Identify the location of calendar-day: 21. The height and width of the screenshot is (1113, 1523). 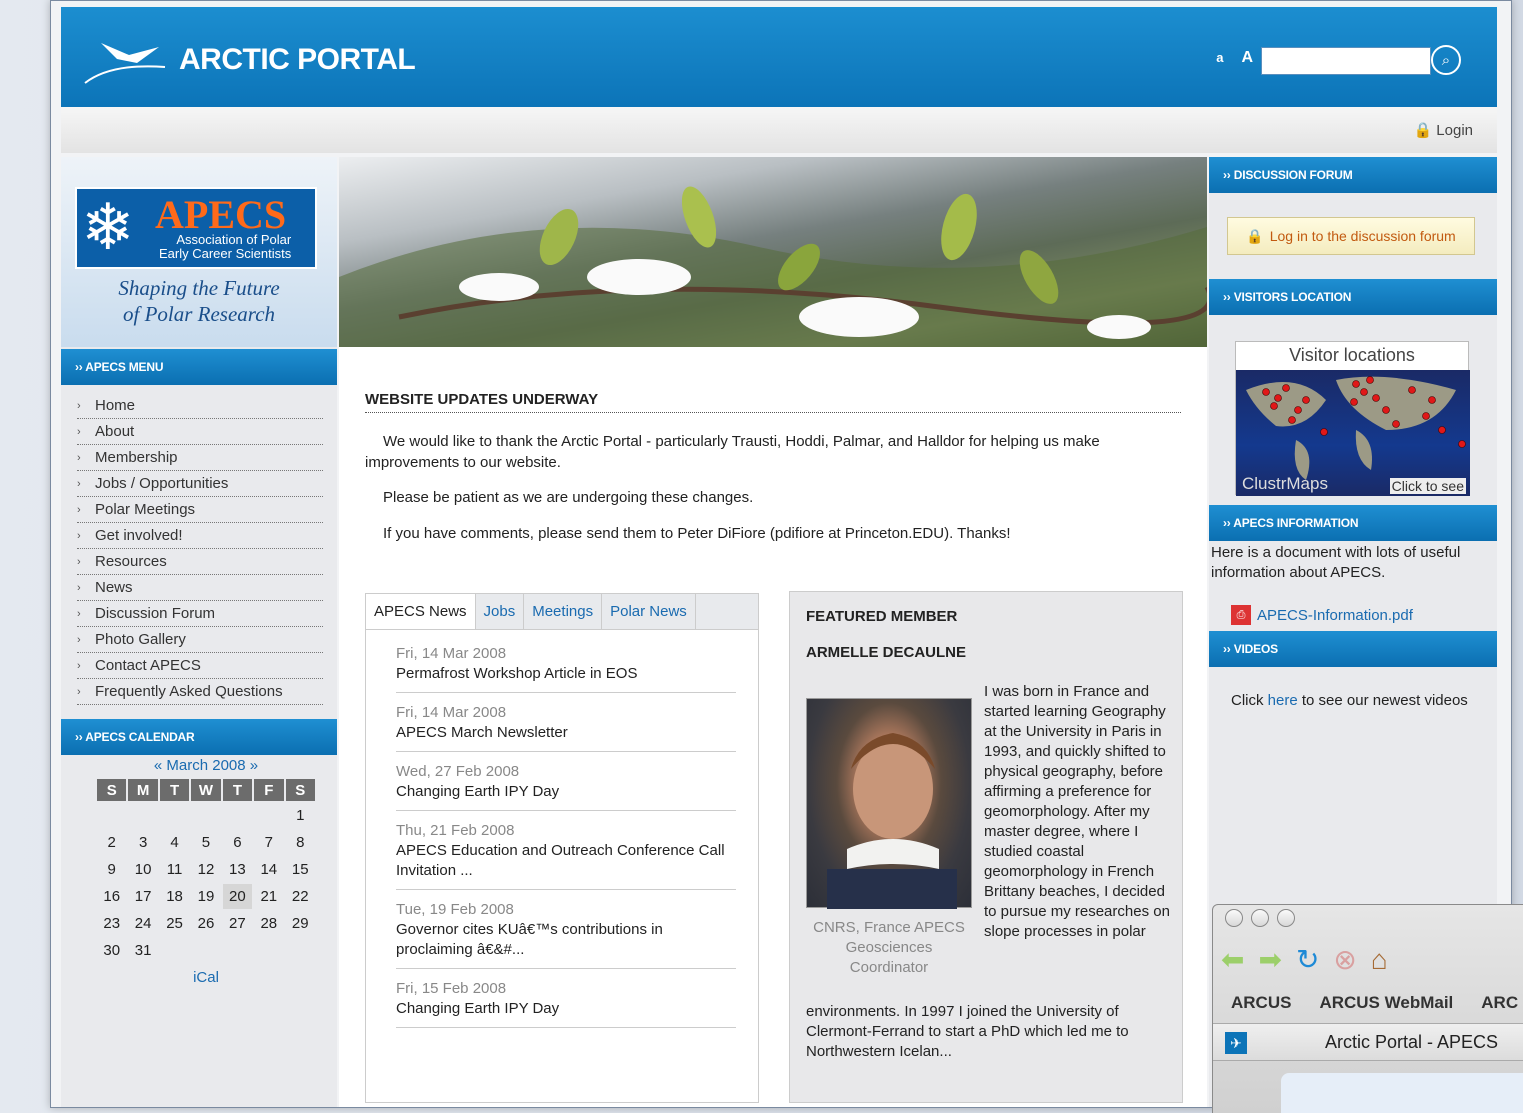
(268, 896).